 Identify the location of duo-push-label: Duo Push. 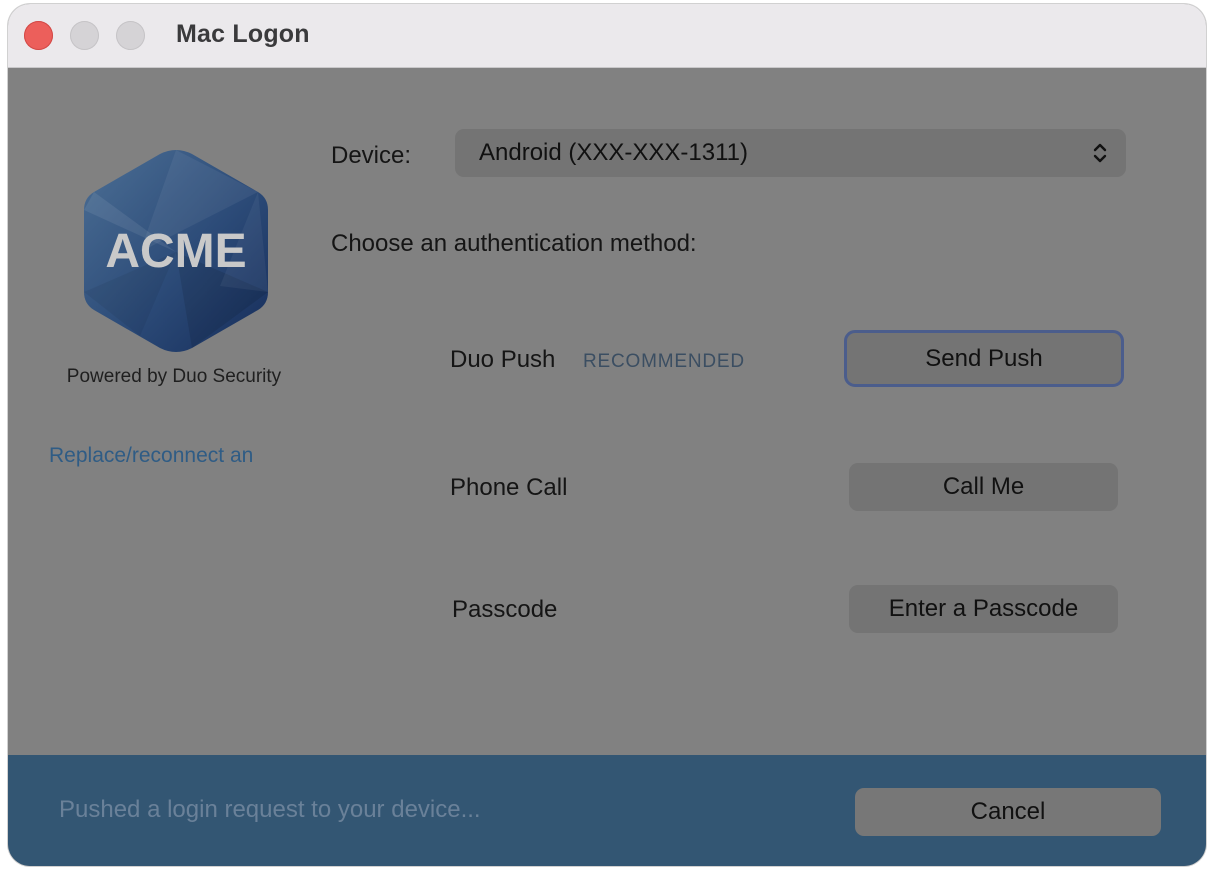
(503, 359).